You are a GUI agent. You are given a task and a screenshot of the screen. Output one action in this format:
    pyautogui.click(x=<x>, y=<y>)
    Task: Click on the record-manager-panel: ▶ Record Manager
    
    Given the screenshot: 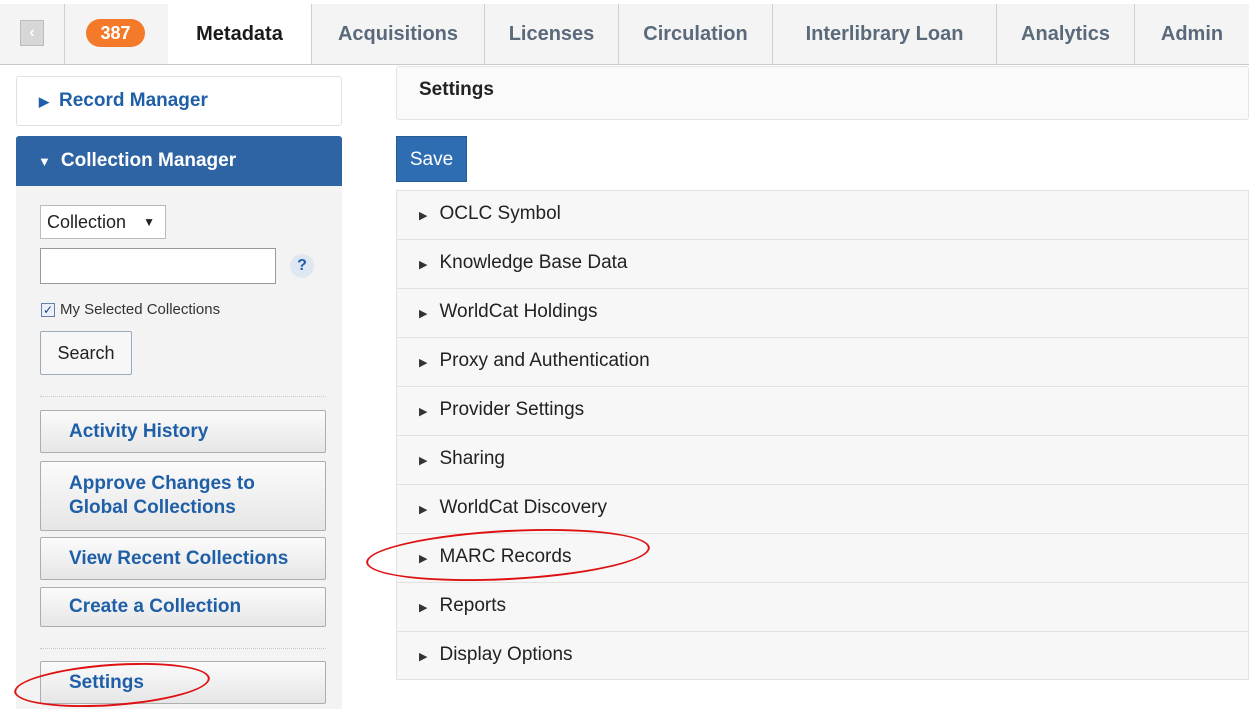 What is the action you would take?
    pyautogui.click(x=179, y=101)
    